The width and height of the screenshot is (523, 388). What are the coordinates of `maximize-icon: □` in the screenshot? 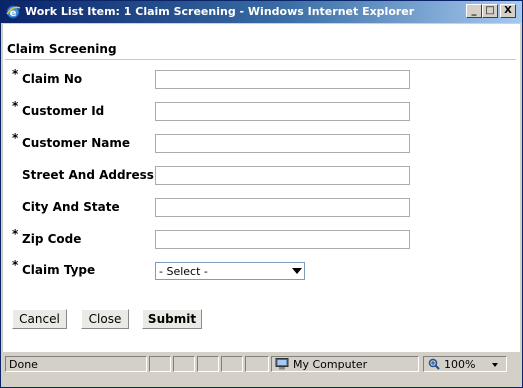 It's located at (490, 10).